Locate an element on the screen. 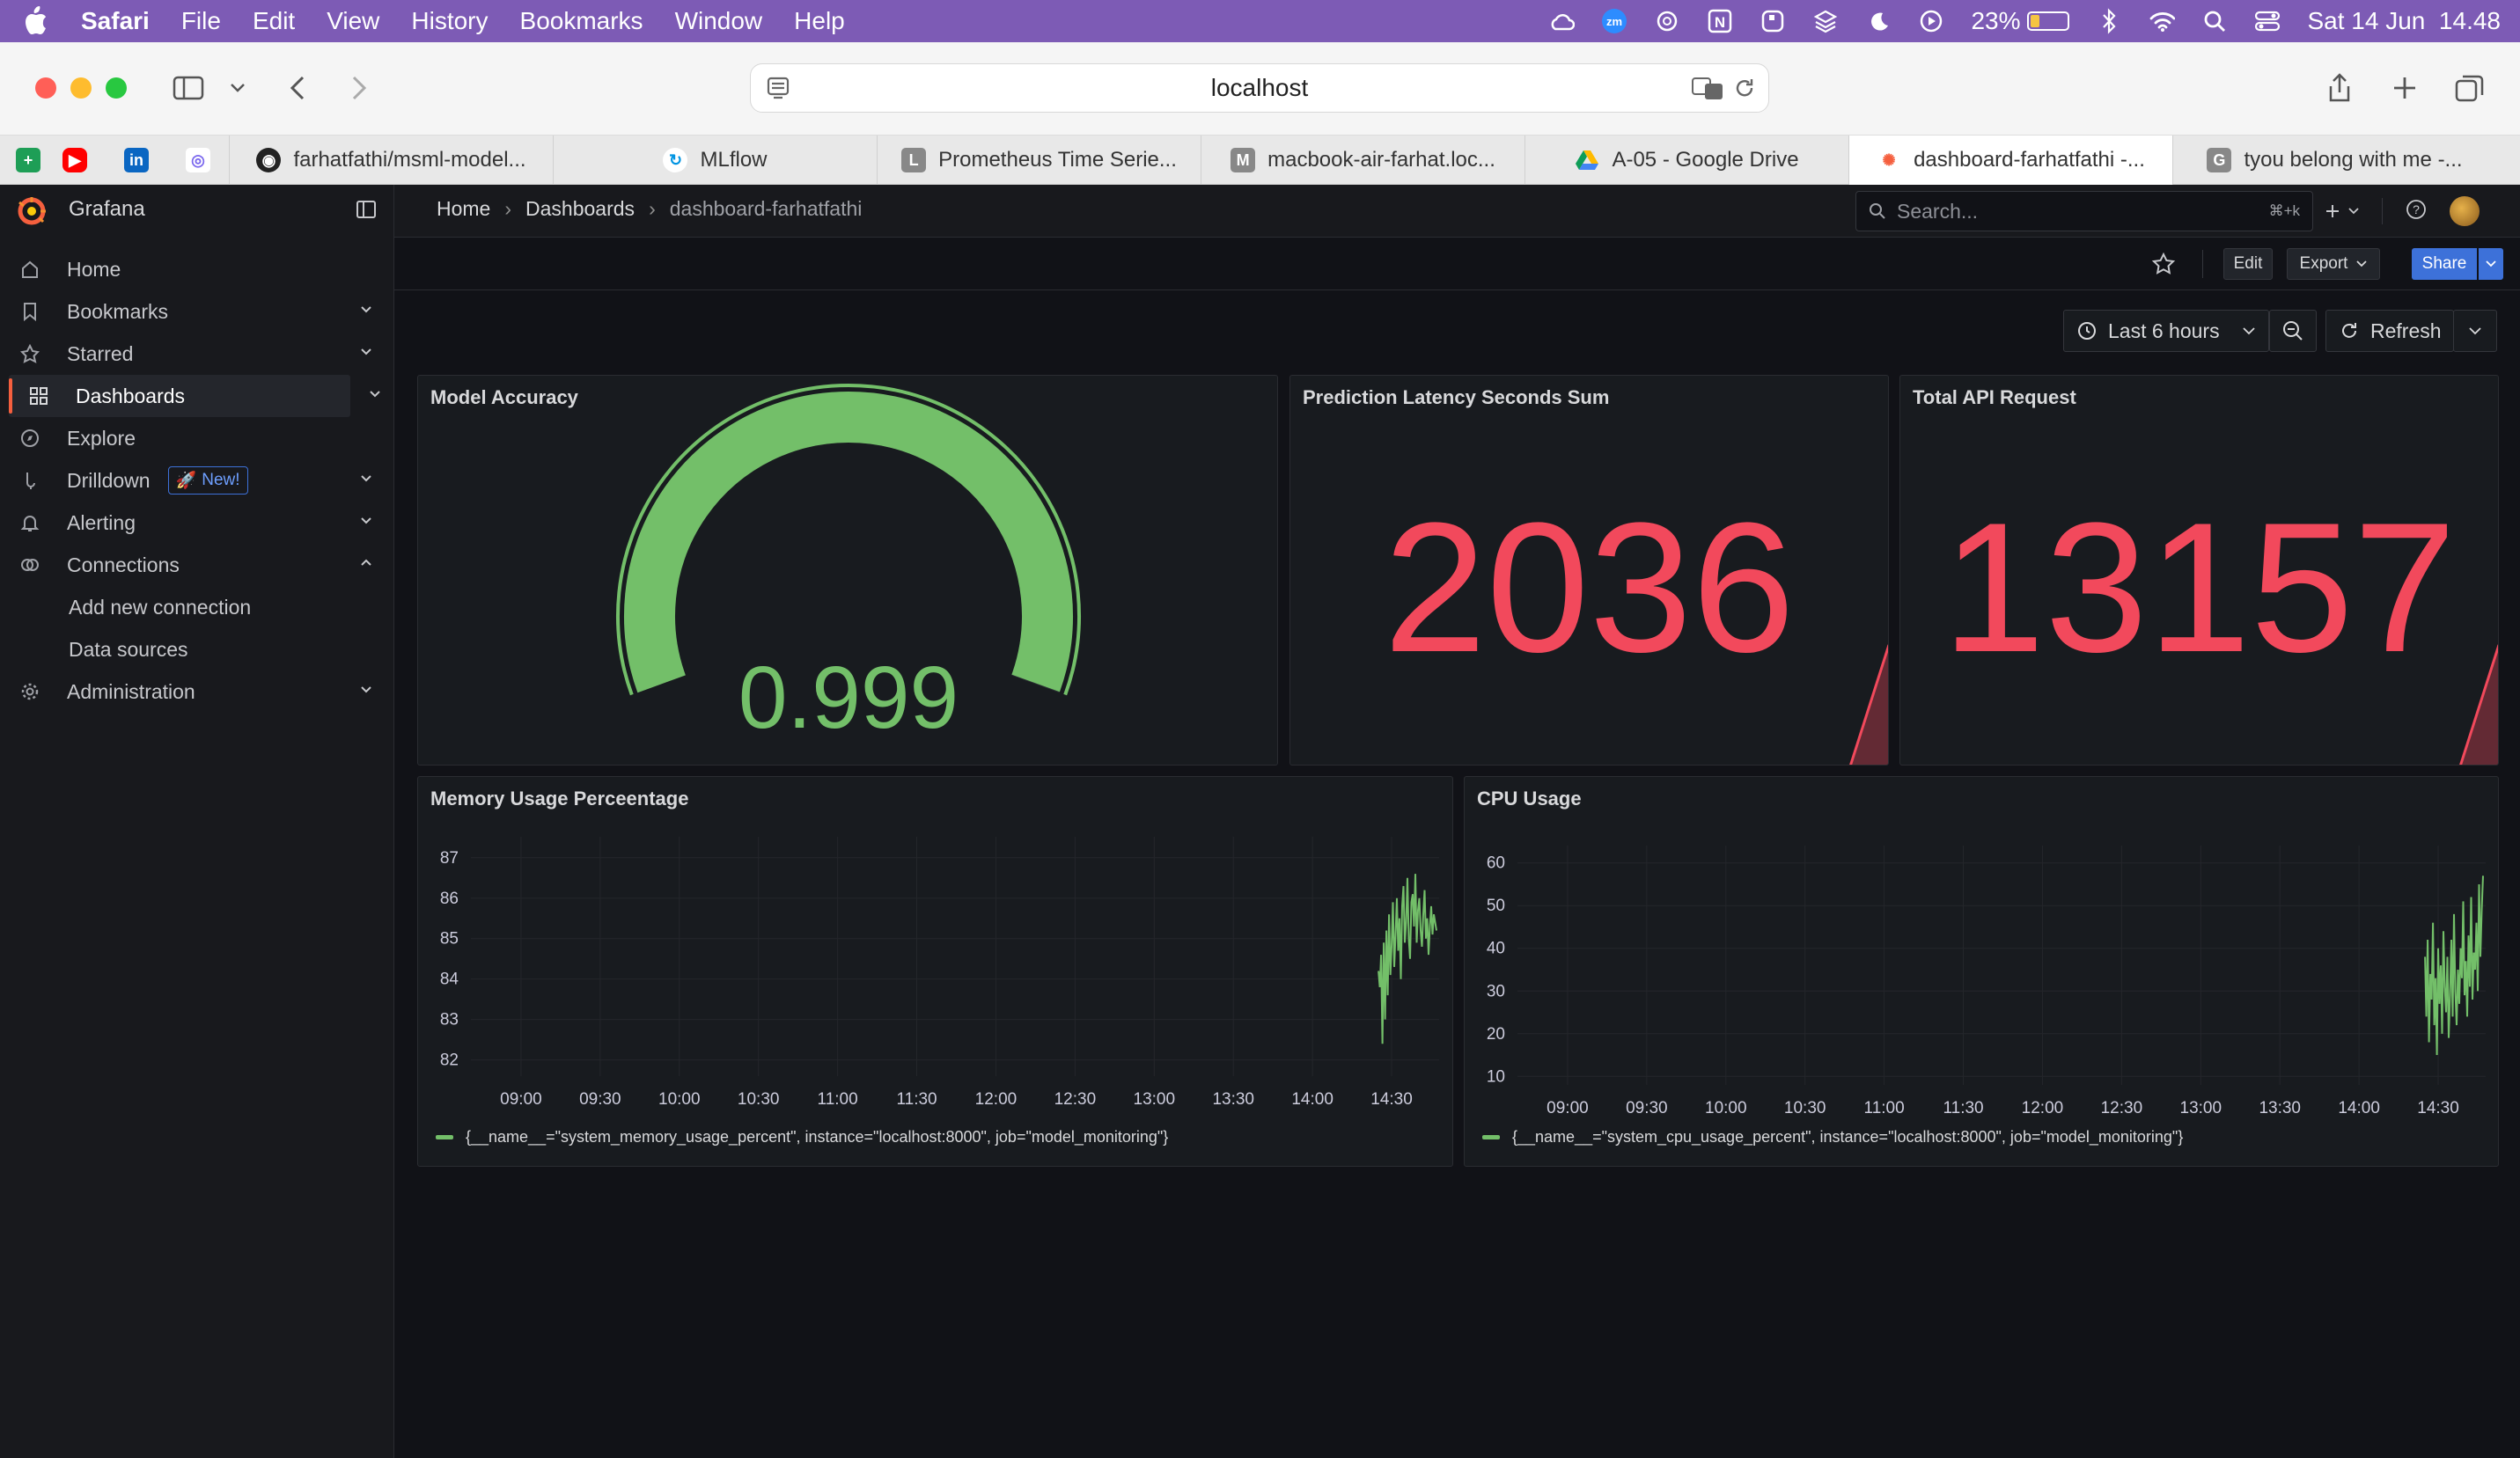 The image size is (2520, 1458). time-range-picker: Last 6 hours is located at coordinates (2166, 331).